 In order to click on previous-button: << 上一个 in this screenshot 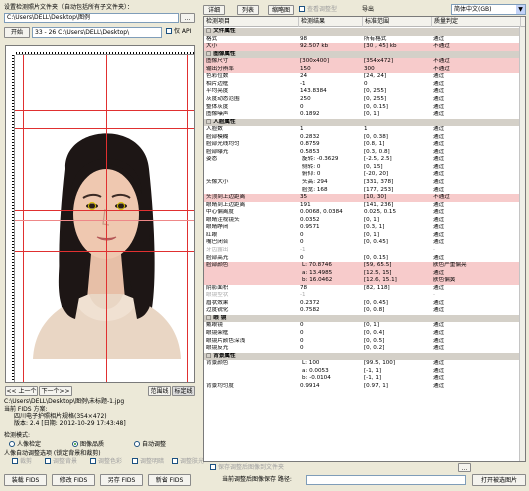, I will do `click(21, 391)`.